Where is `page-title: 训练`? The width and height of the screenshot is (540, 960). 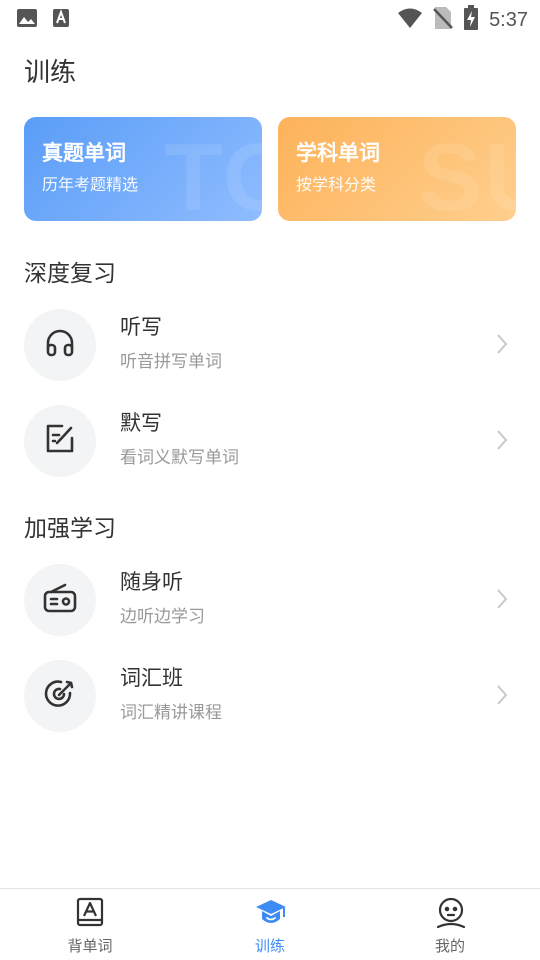 page-title: 训练 is located at coordinates (50, 73).